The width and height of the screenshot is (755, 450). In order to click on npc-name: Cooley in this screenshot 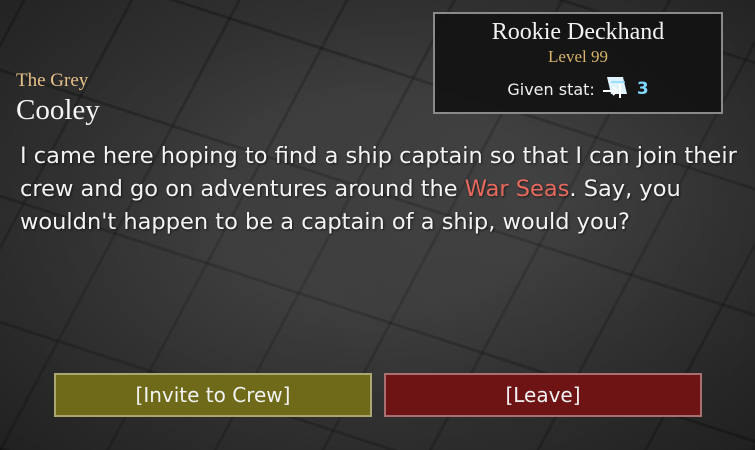, I will do `click(58, 110)`.